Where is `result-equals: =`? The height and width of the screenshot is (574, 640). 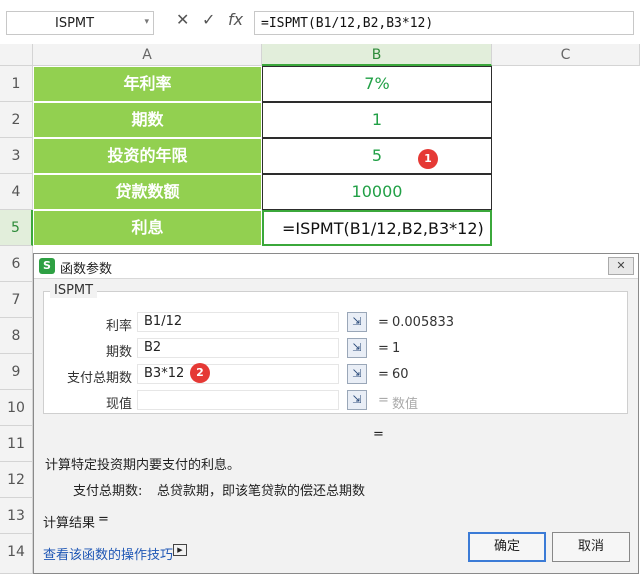 result-equals: = is located at coordinates (103, 519).